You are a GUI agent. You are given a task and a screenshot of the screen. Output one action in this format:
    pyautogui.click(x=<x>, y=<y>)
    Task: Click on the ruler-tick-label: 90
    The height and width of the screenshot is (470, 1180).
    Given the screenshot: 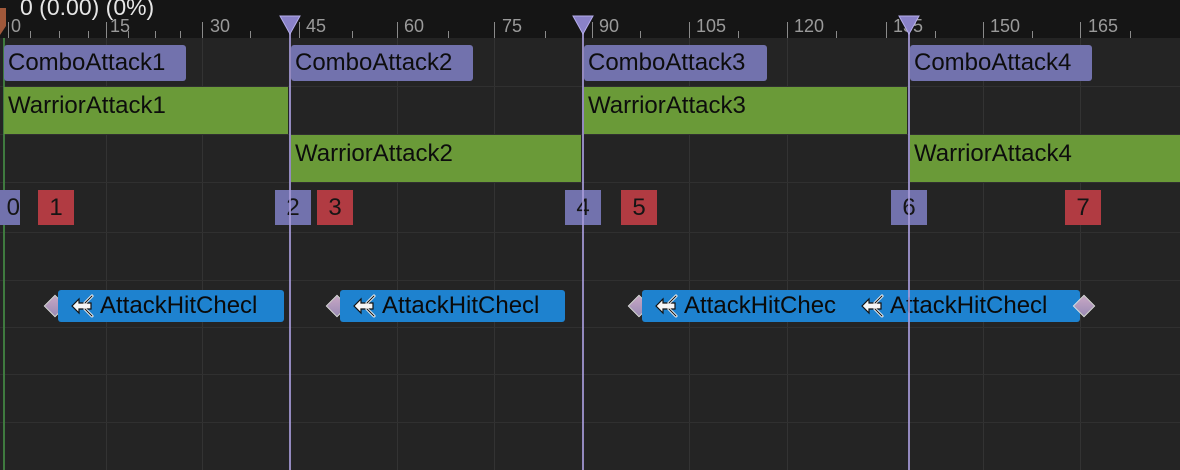 What is the action you would take?
    pyautogui.click(x=609, y=26)
    